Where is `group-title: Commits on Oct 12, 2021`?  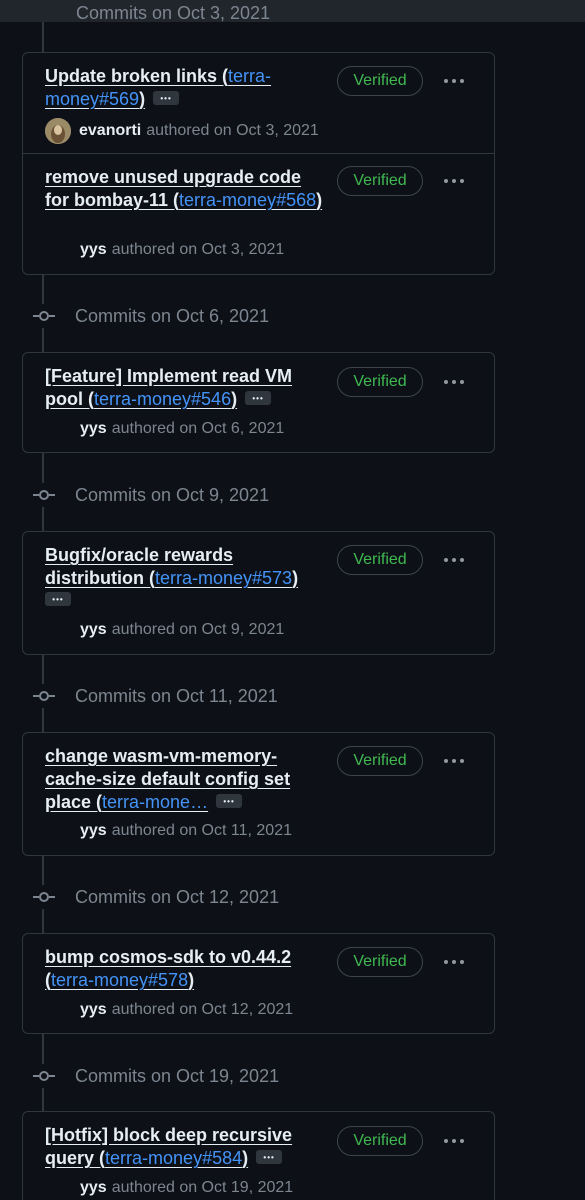
group-title: Commits on Oct 12, 2021 is located at coordinates (177, 896).